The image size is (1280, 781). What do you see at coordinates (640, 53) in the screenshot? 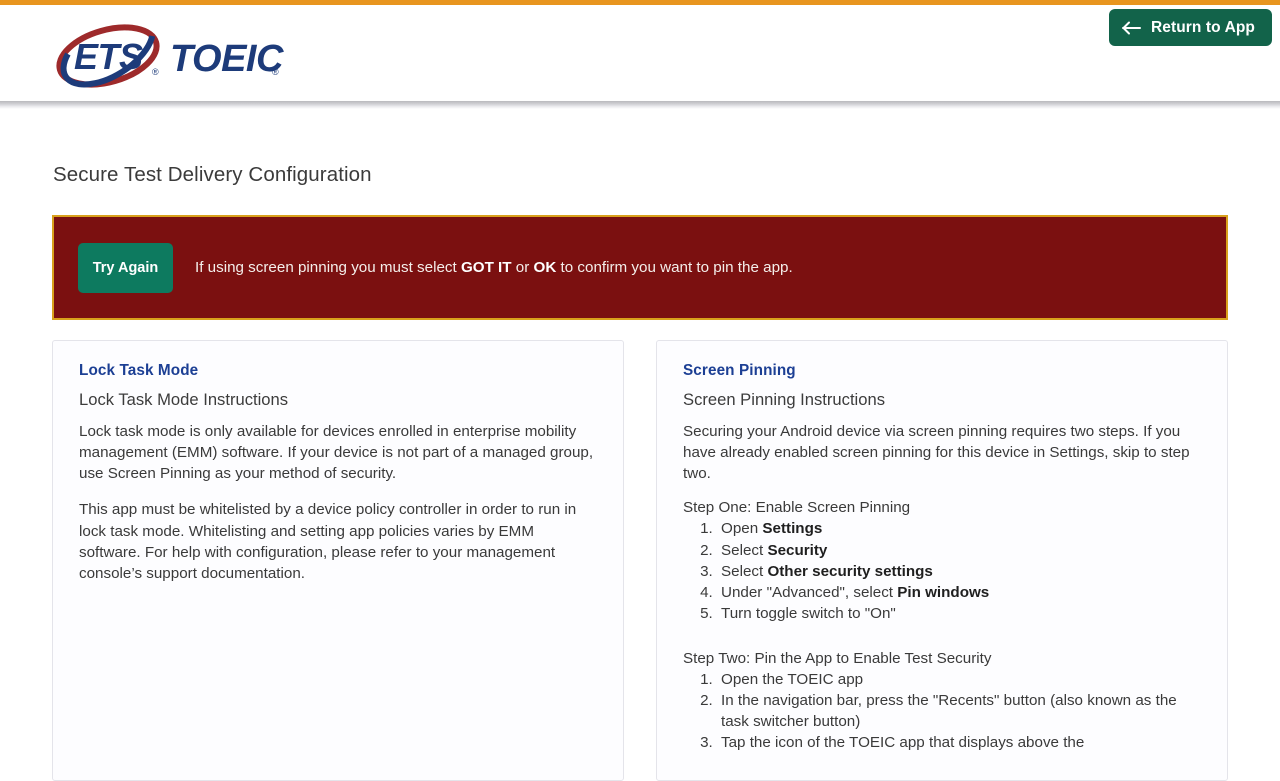
I see `app-header: ETS ® TOEIC ® Return to App` at bounding box center [640, 53].